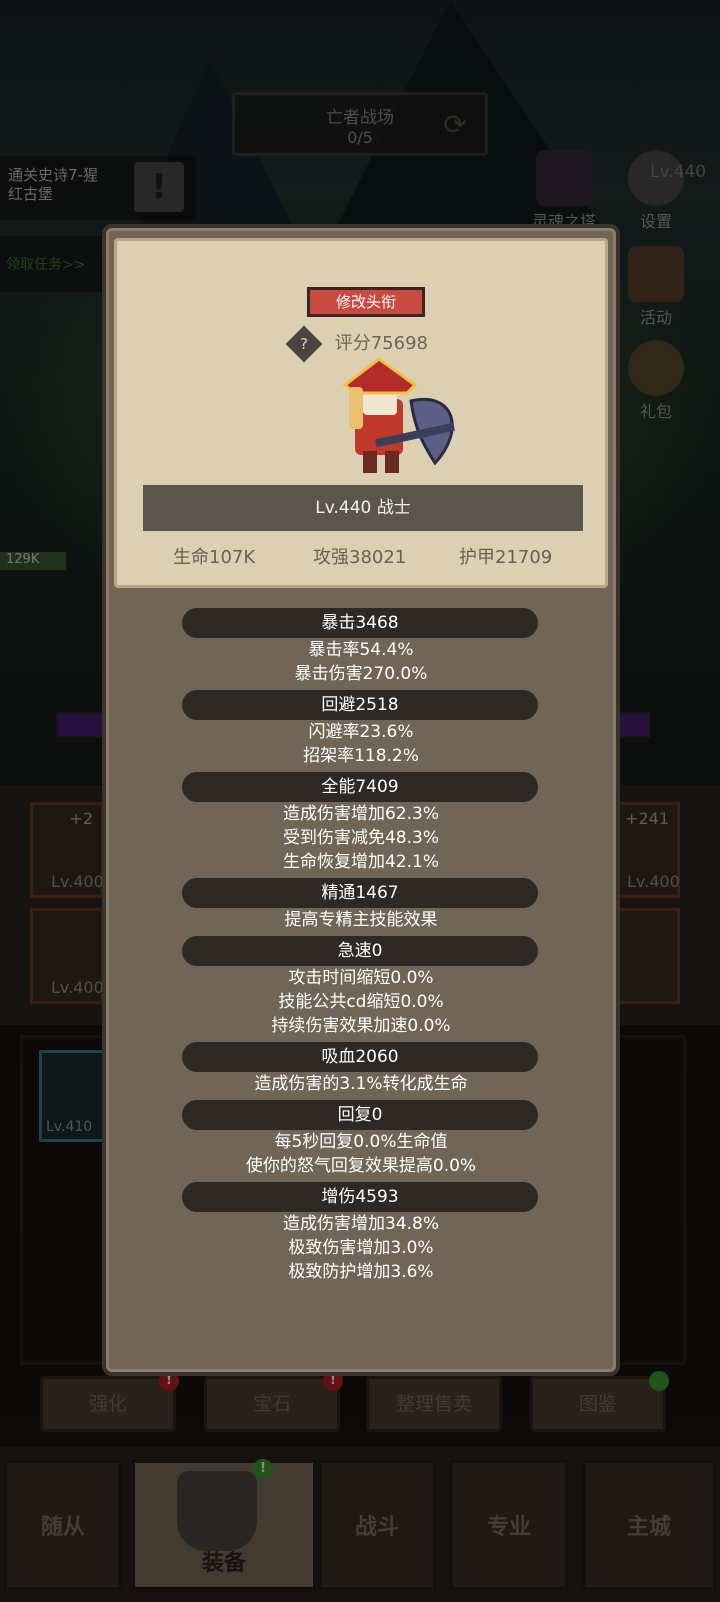 The image size is (720, 1602). I want to click on stat-detail: 持续伤害效果加速0.0%, so click(361, 1026).